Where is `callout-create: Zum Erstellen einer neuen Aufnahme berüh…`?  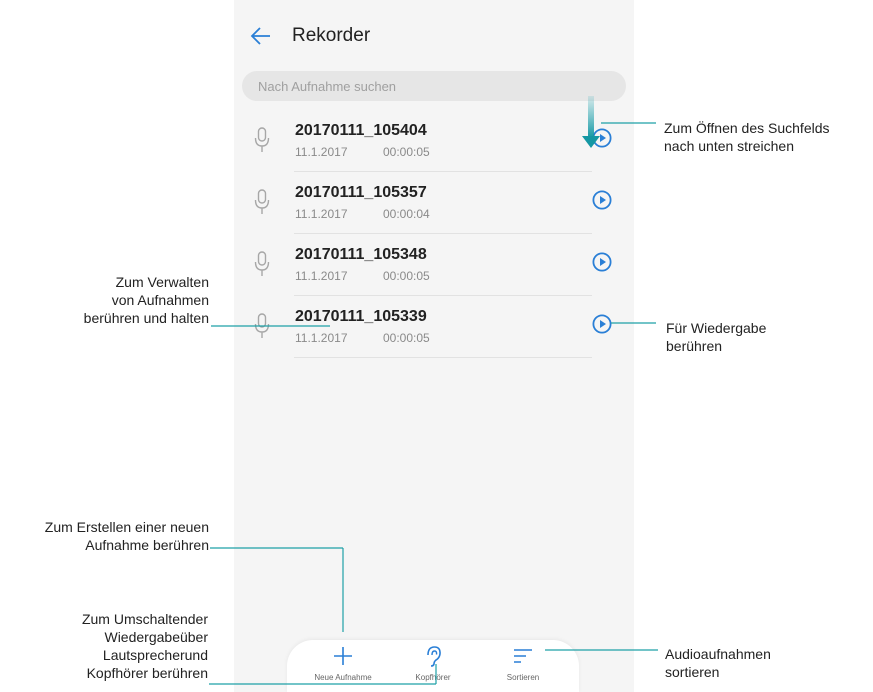
callout-create: Zum Erstellen einer neuen Aufnahme berüh… is located at coordinates (126, 536).